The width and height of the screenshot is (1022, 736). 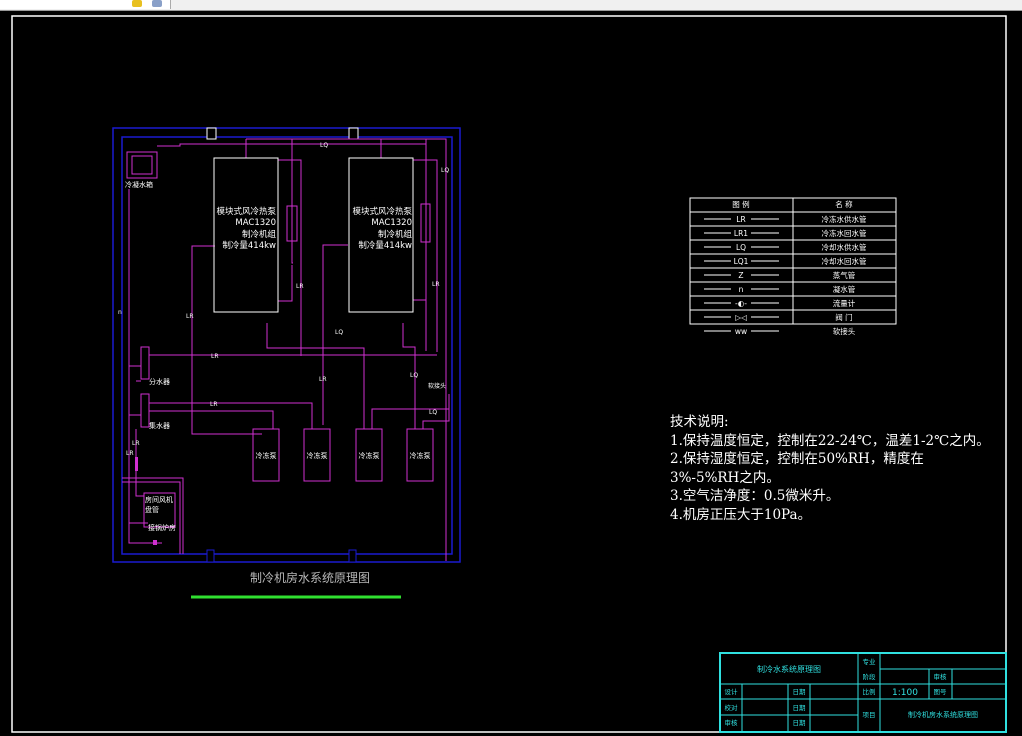 What do you see at coordinates (246, 211) in the screenshot?
I see `chiller-1-label: 模块式风冷热泵` at bounding box center [246, 211].